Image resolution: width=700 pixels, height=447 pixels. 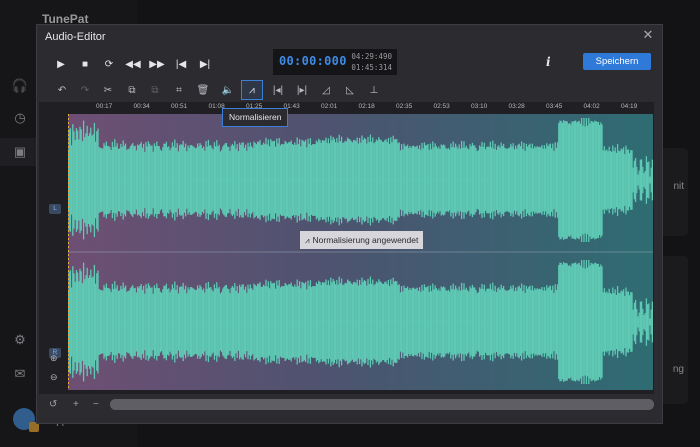 What do you see at coordinates (179, 90) in the screenshot?
I see `crop-icon: ⌗` at bounding box center [179, 90].